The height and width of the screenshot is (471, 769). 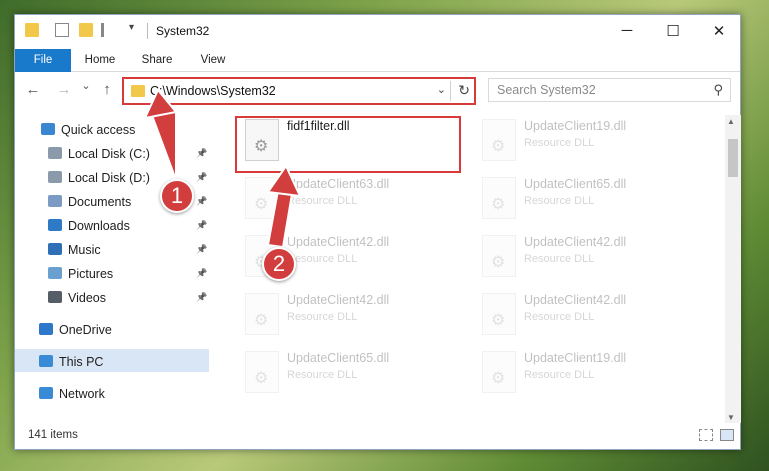 What do you see at coordinates (731, 417) in the screenshot?
I see `scroll-down-icon: ▼` at bounding box center [731, 417].